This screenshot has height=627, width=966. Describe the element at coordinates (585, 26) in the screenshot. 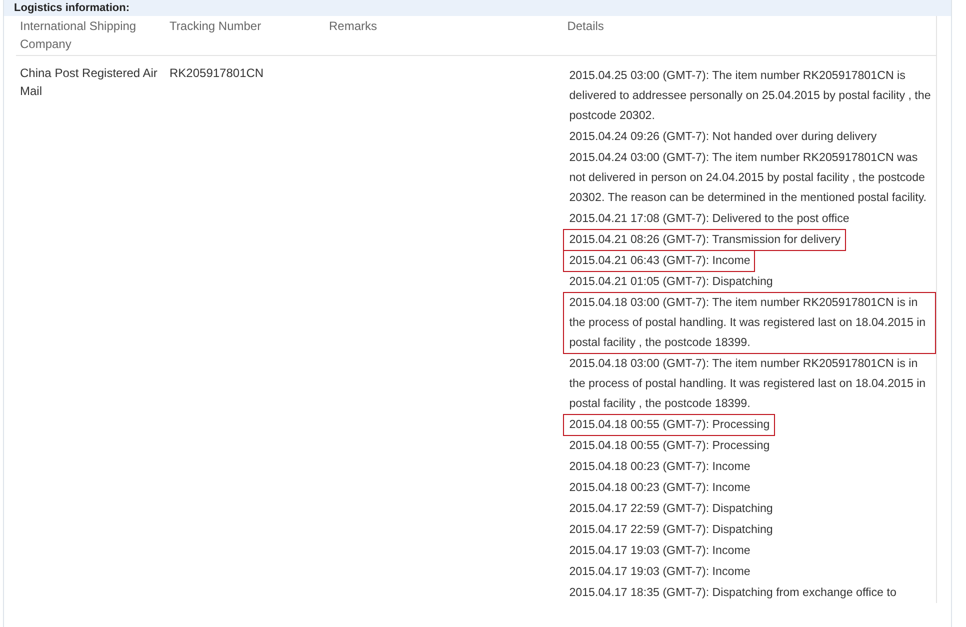

I see `column-header: Details` at that location.